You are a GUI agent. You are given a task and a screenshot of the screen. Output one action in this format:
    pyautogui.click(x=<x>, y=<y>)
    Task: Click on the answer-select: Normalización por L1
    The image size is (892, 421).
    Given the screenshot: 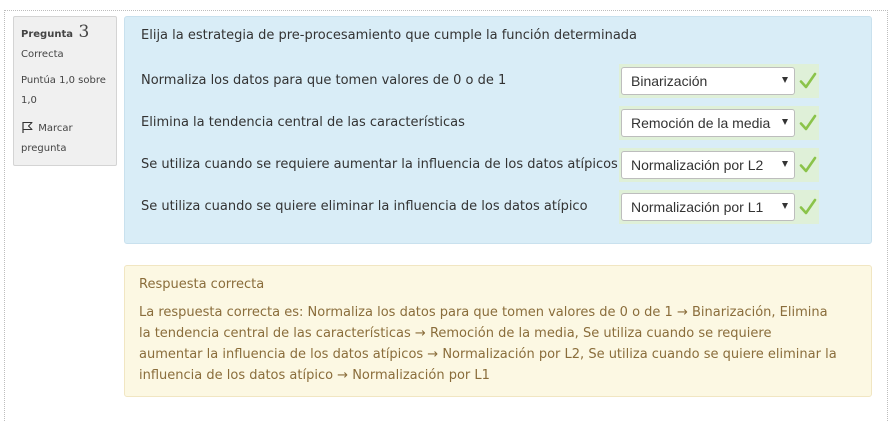 What is the action you would take?
    pyautogui.click(x=708, y=207)
    